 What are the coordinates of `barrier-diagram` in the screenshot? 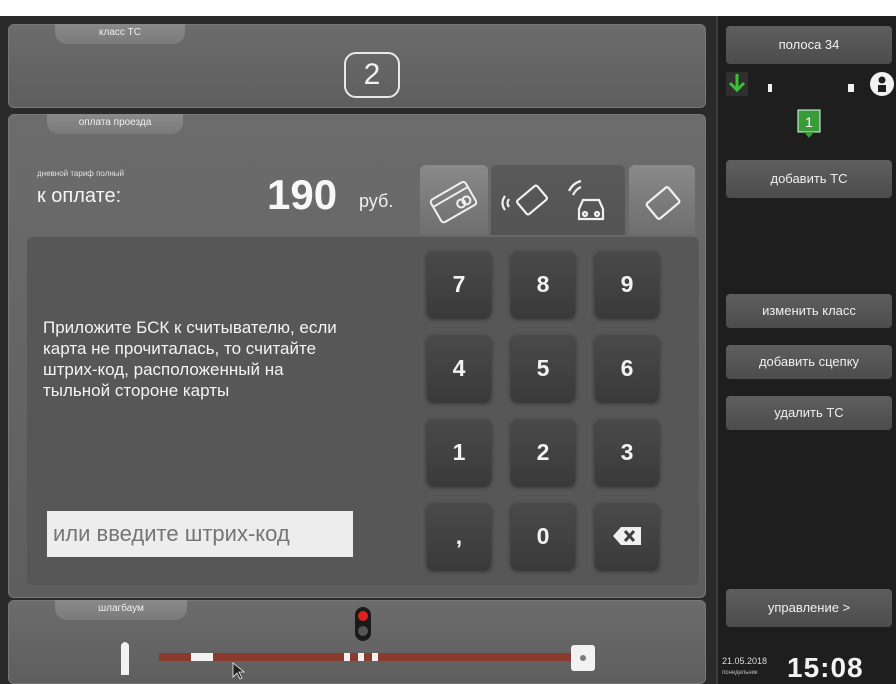 It's located at (358, 643).